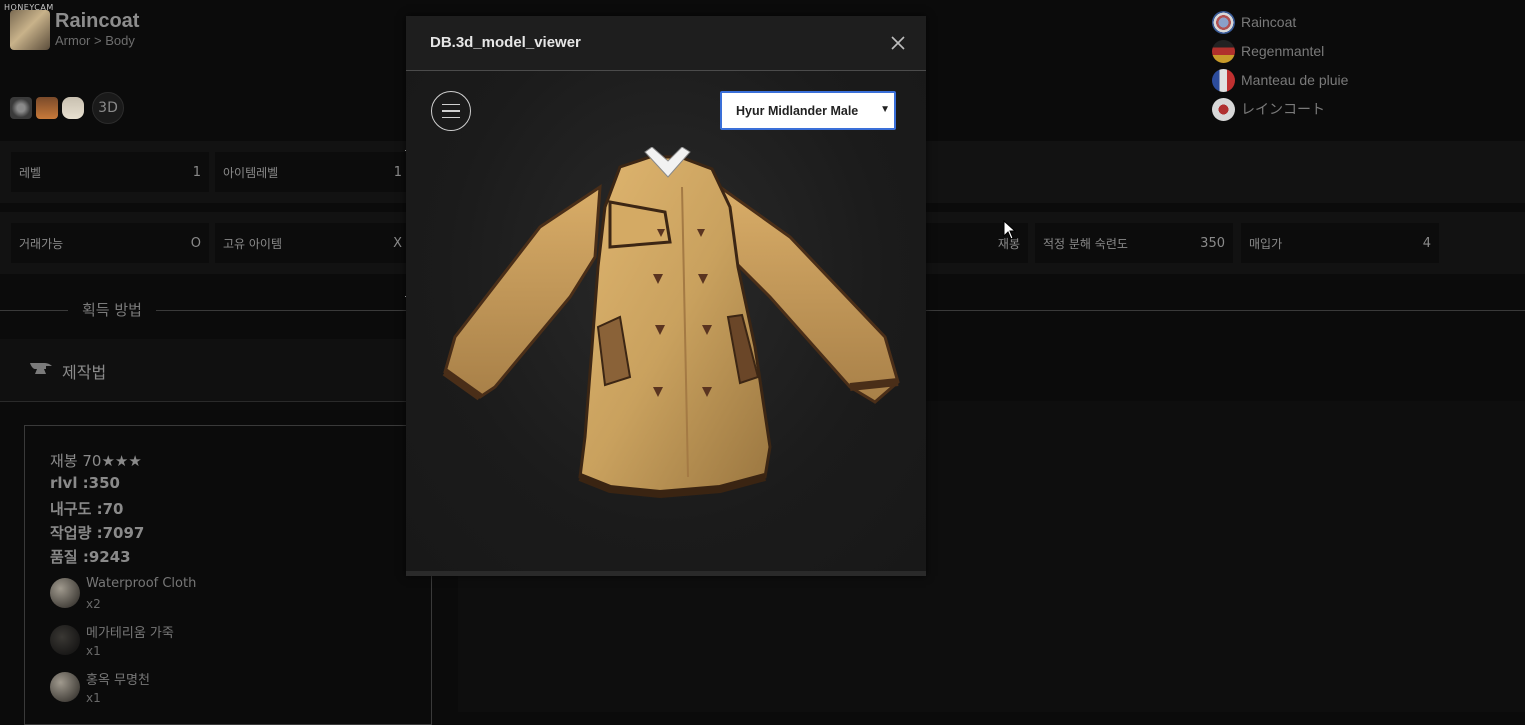 This screenshot has height=725, width=1525. What do you see at coordinates (1010, 230) in the screenshot?
I see `mouse-cursor-icon` at bounding box center [1010, 230].